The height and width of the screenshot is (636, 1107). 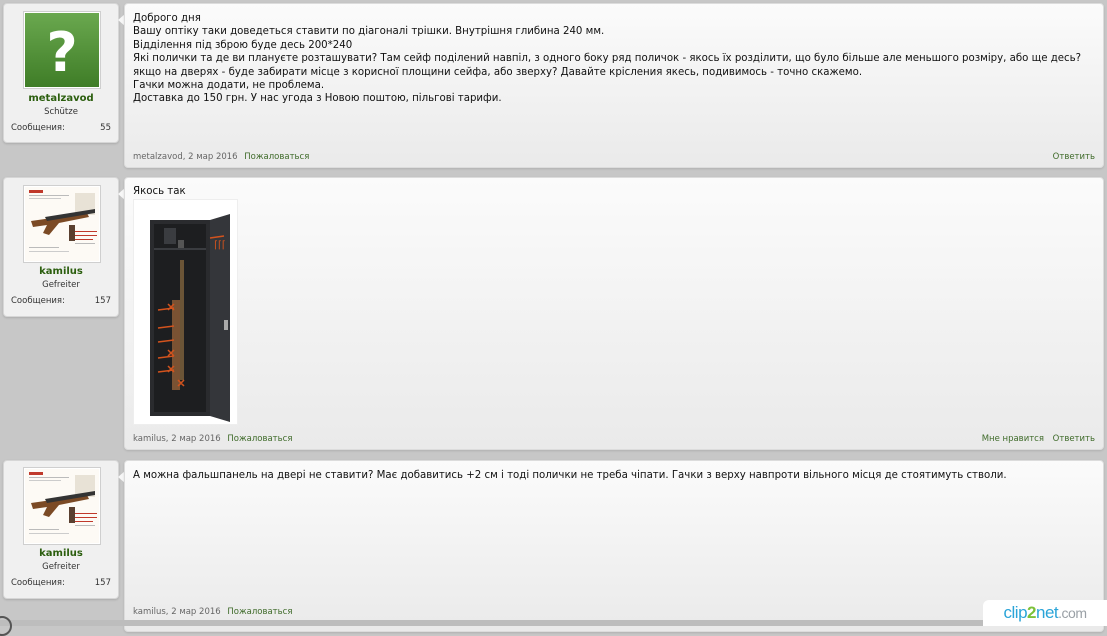 I want to click on circle-icon, so click(x=6, y=626).